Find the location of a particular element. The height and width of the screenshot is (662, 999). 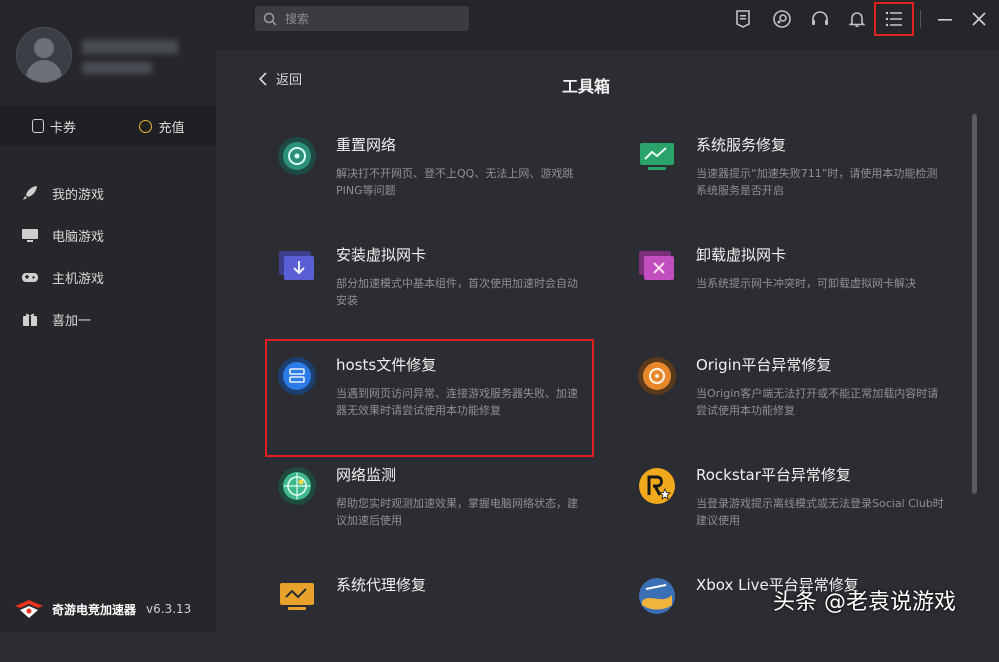

close-icon is located at coordinates (979, 19).